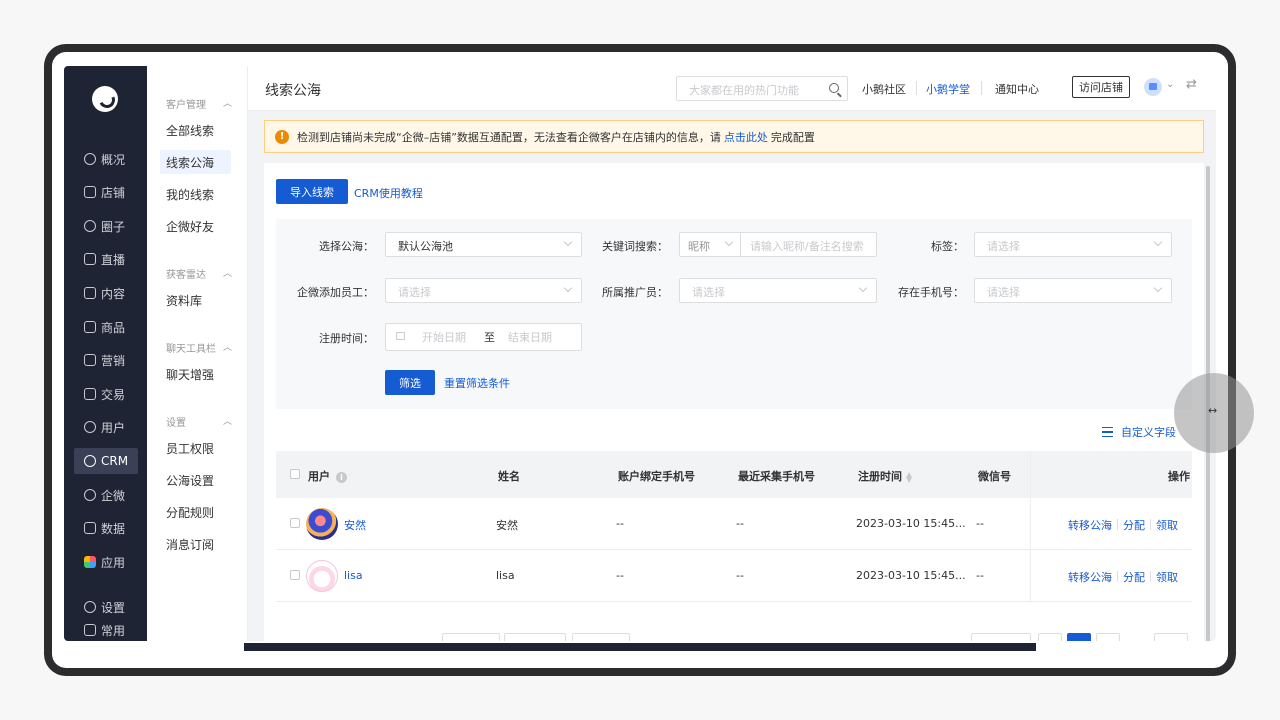  What do you see at coordinates (199, 347) in the screenshot?
I see `subnav-group-chat-toolbar: 聊天工具栏 ︿` at bounding box center [199, 347].